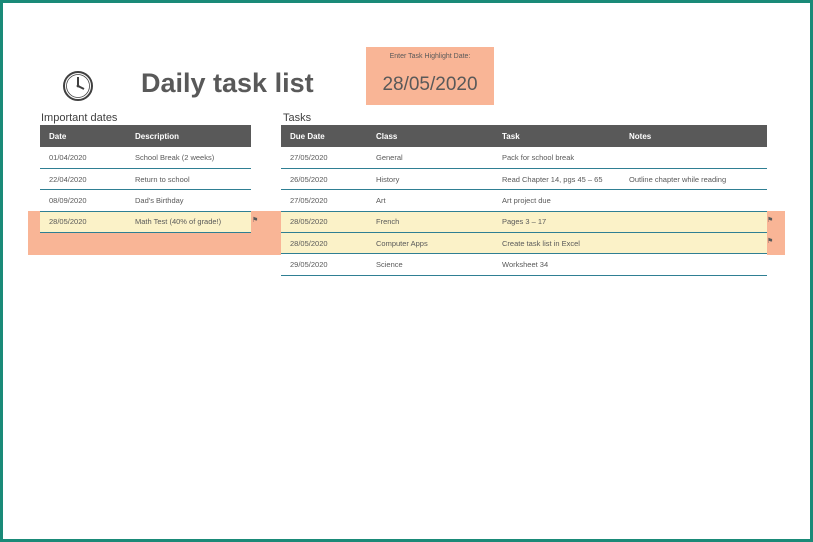  What do you see at coordinates (227, 83) in the screenshot?
I see `page-title: Daily task list` at bounding box center [227, 83].